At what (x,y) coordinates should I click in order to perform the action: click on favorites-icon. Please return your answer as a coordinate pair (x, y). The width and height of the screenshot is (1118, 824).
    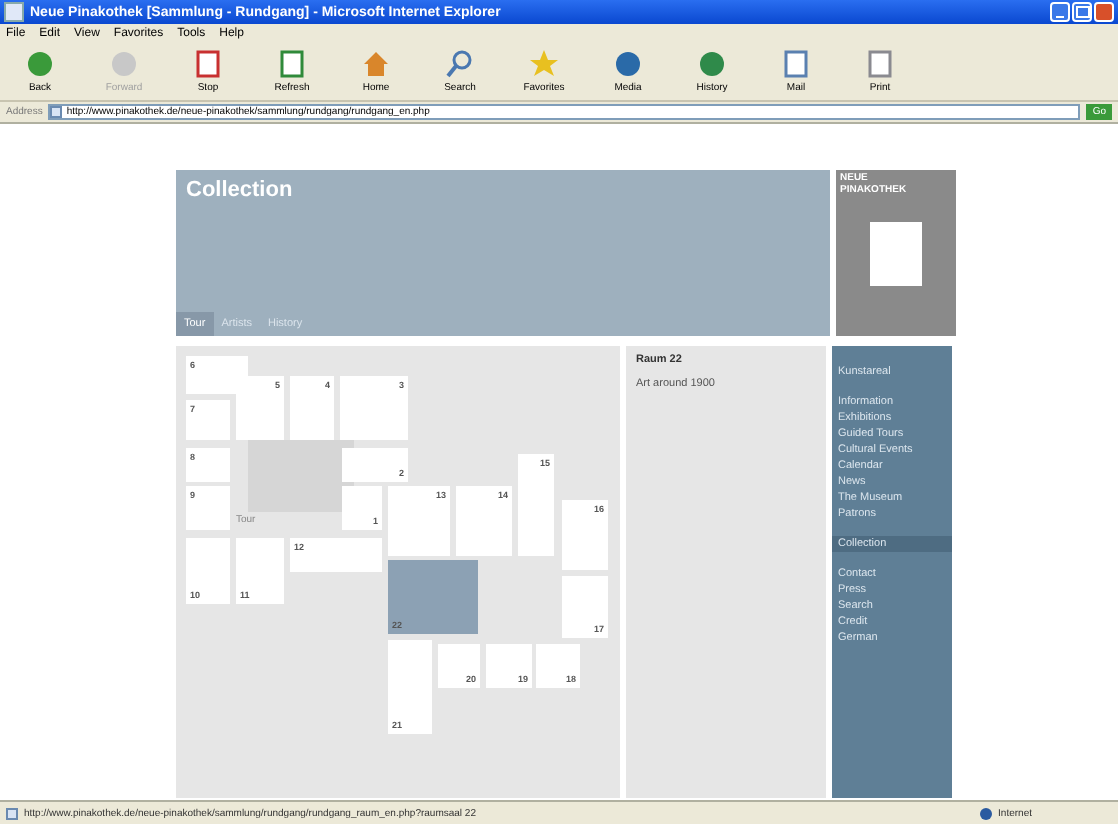
    Looking at the image, I should click on (544, 63).